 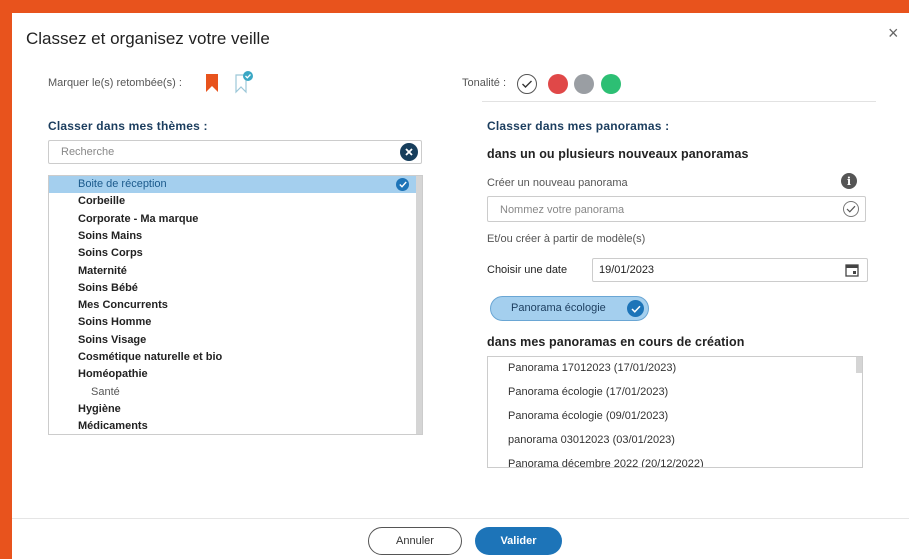 What do you see at coordinates (566, 239) in the screenshot?
I see `template-label: Et/ou créer à partir de modèle(s)` at bounding box center [566, 239].